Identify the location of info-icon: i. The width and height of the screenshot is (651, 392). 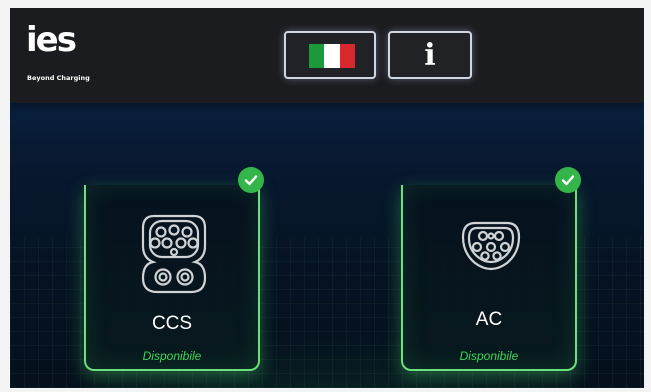
(430, 55).